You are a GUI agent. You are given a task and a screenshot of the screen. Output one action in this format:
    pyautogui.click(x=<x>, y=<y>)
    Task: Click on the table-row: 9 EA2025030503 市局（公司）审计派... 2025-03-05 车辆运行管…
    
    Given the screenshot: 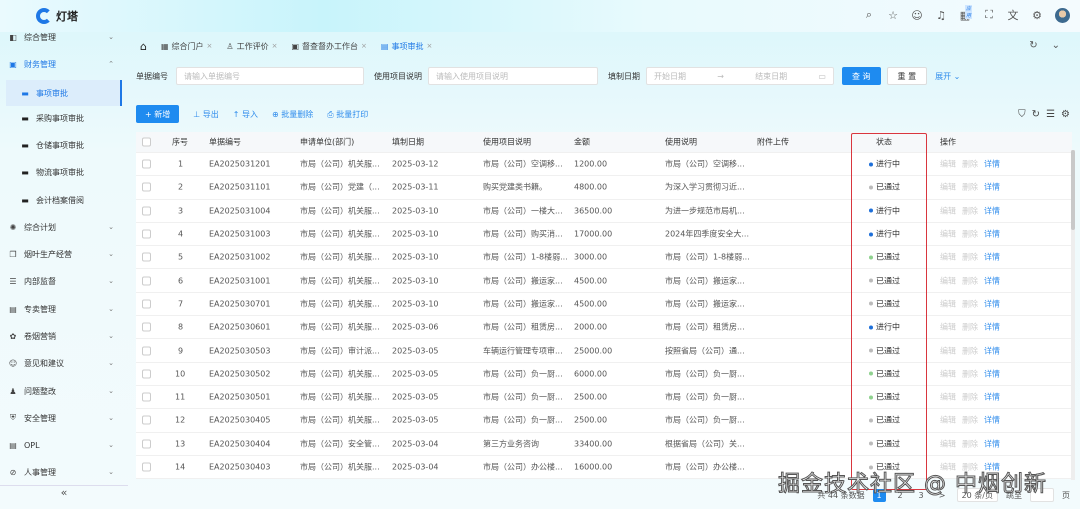 What is the action you would take?
    pyautogui.click(x=604, y=351)
    